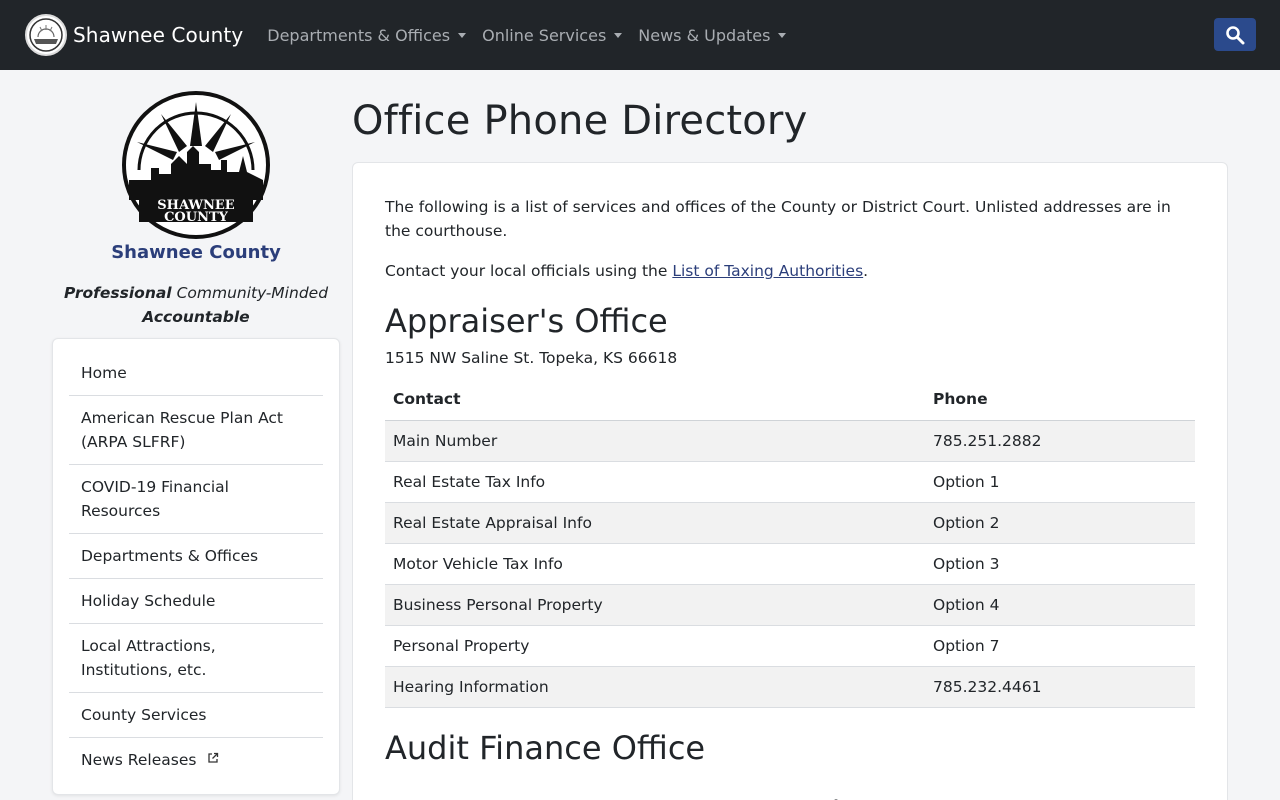 This screenshot has height=800, width=1280. I want to click on nav-online-services-label: Online Services, so click(544, 35).